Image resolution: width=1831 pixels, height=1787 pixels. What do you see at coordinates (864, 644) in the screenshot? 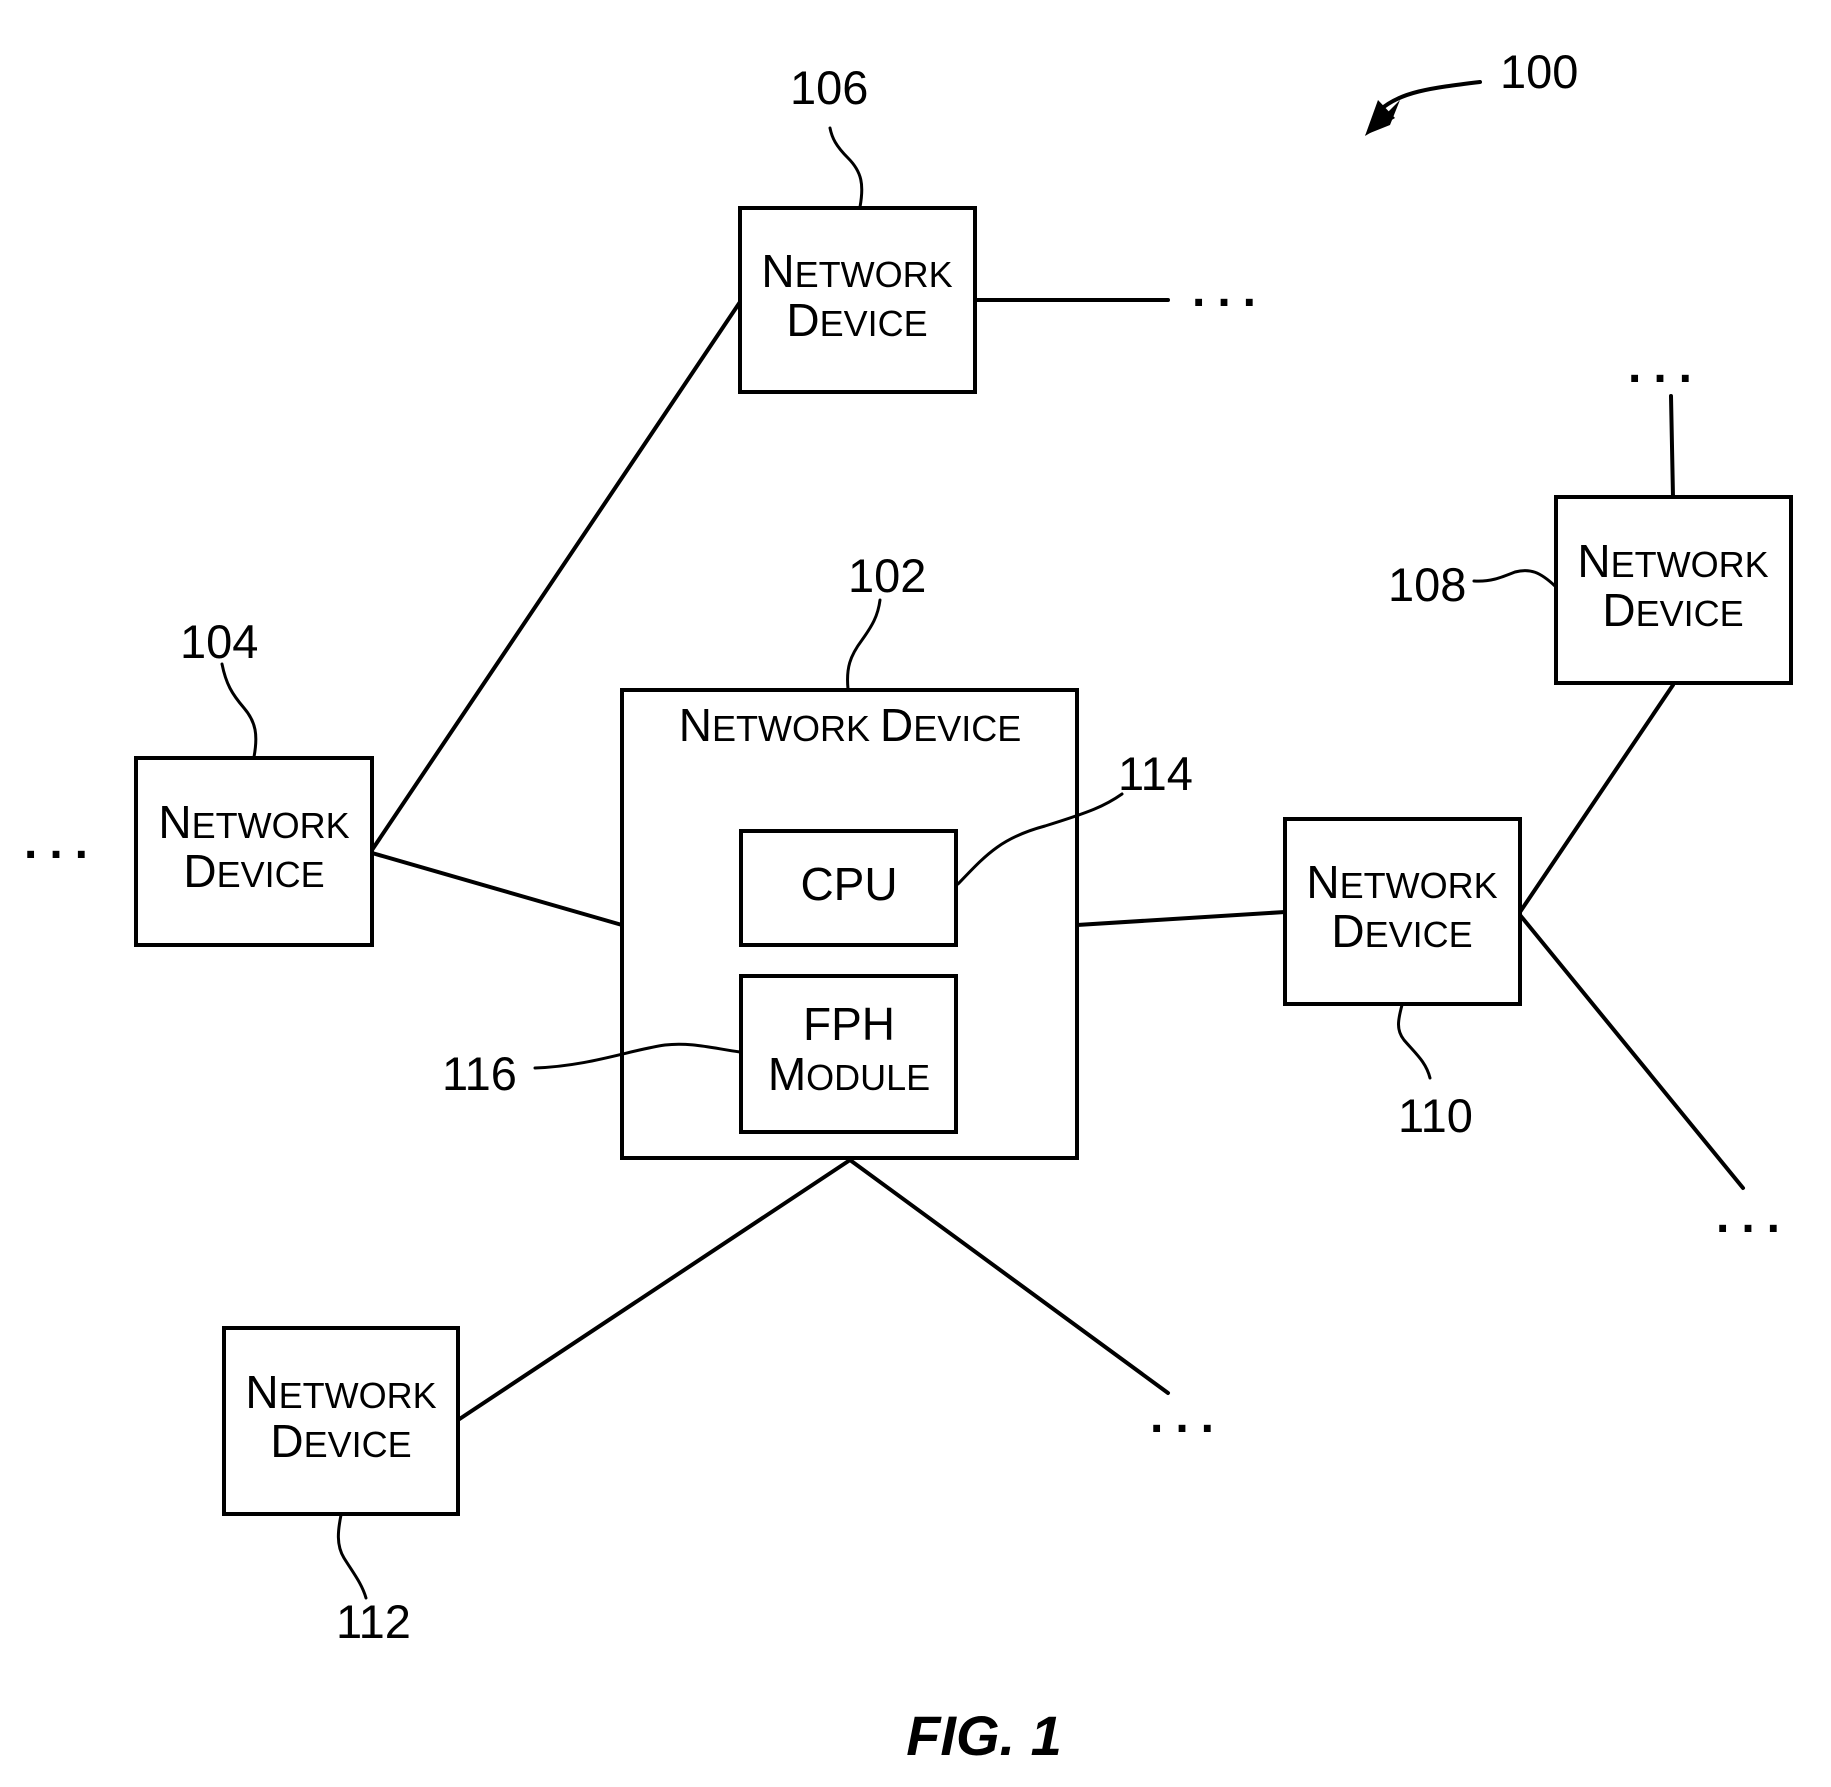
I see `ref-102-leader` at bounding box center [864, 644].